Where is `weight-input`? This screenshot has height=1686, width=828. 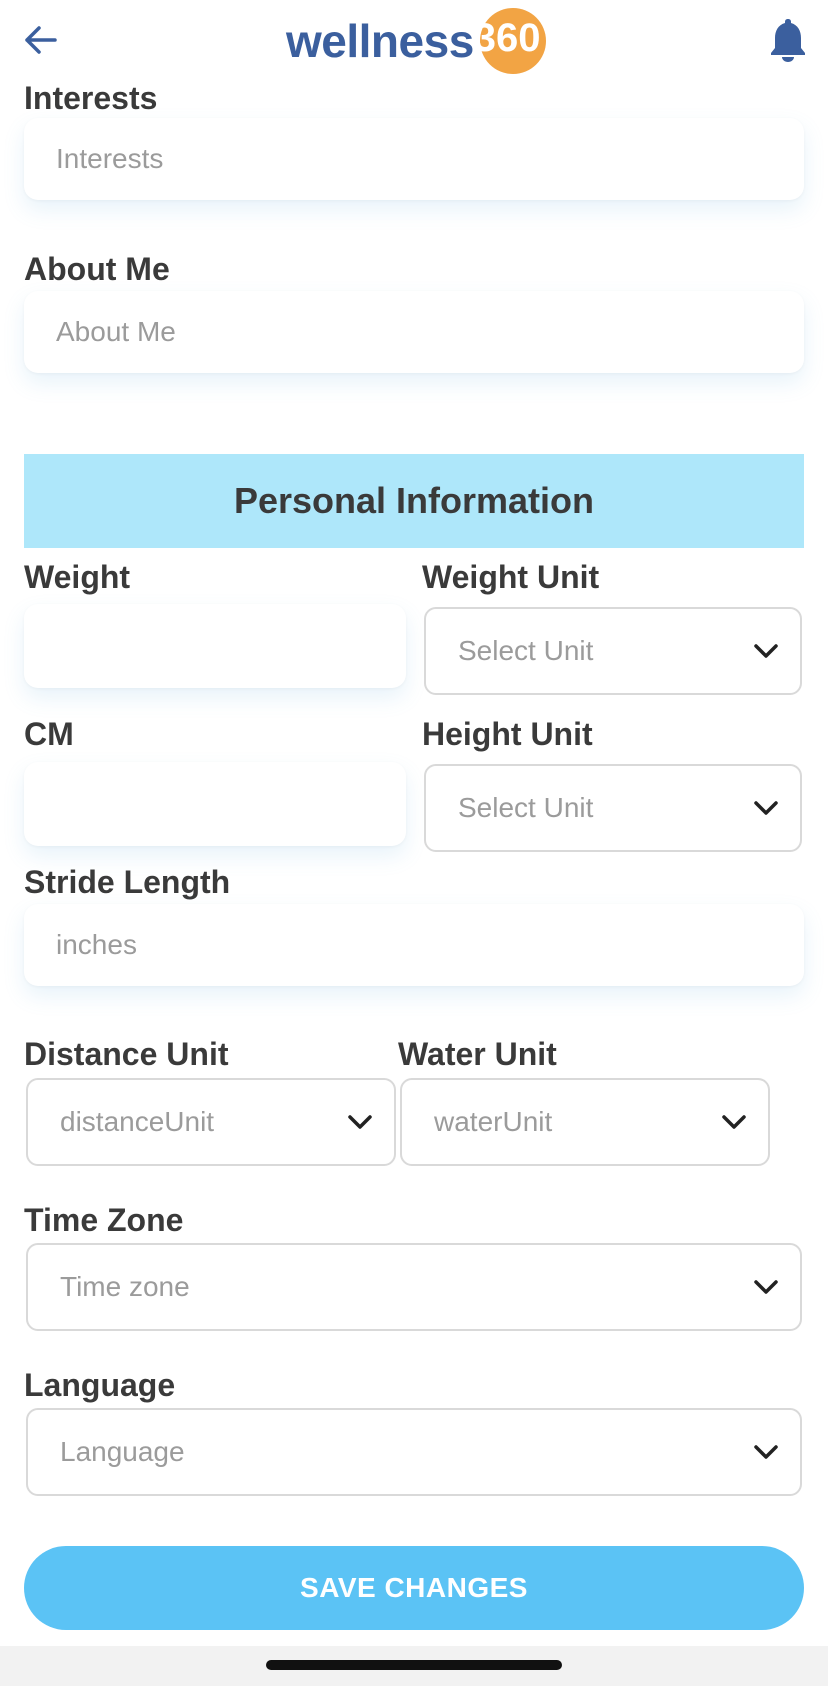
weight-input is located at coordinates (215, 646).